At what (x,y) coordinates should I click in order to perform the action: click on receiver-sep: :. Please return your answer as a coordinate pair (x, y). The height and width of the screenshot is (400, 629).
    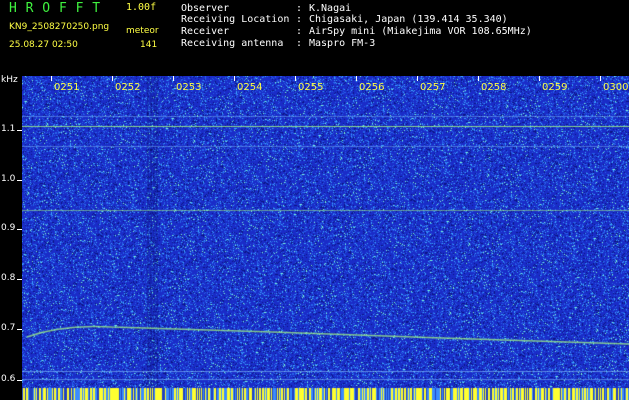
    Looking at the image, I should click on (299, 31).